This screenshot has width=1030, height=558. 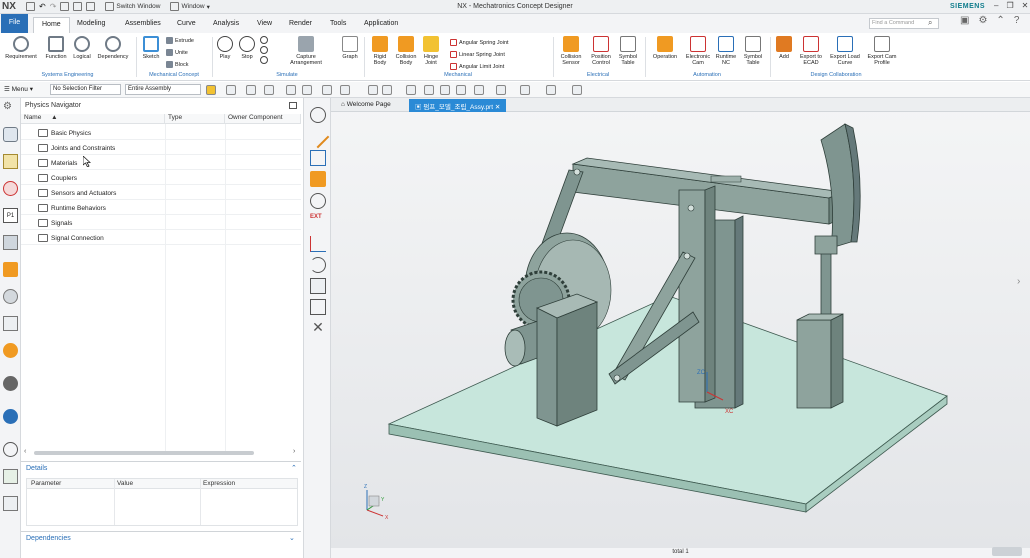 I want to click on minimize-icon: –, so click(x=996, y=5).